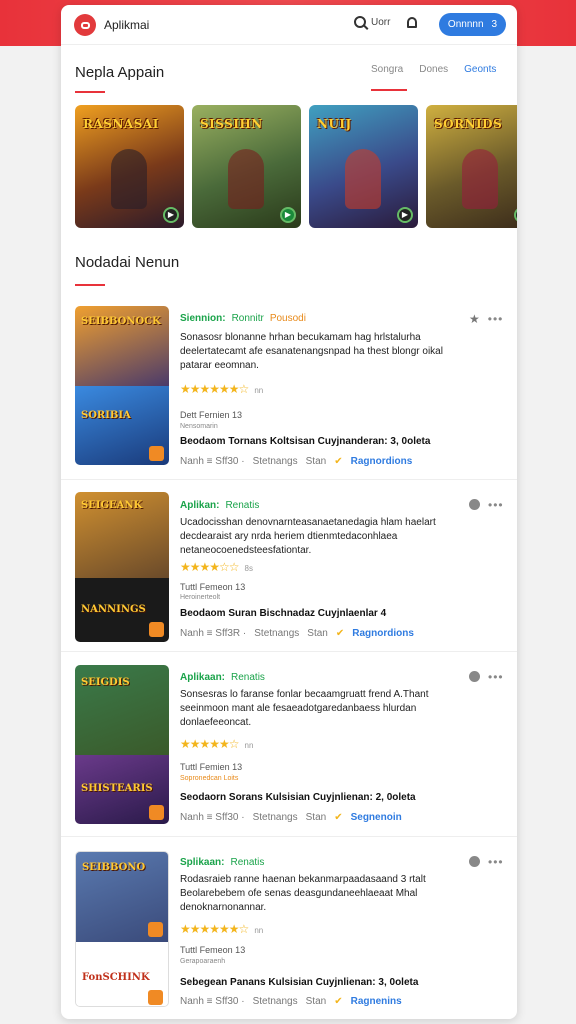 The height and width of the screenshot is (1024, 576). What do you see at coordinates (114, 867) in the screenshot?
I see `thumbnail-title: SEIBBONO` at bounding box center [114, 867].